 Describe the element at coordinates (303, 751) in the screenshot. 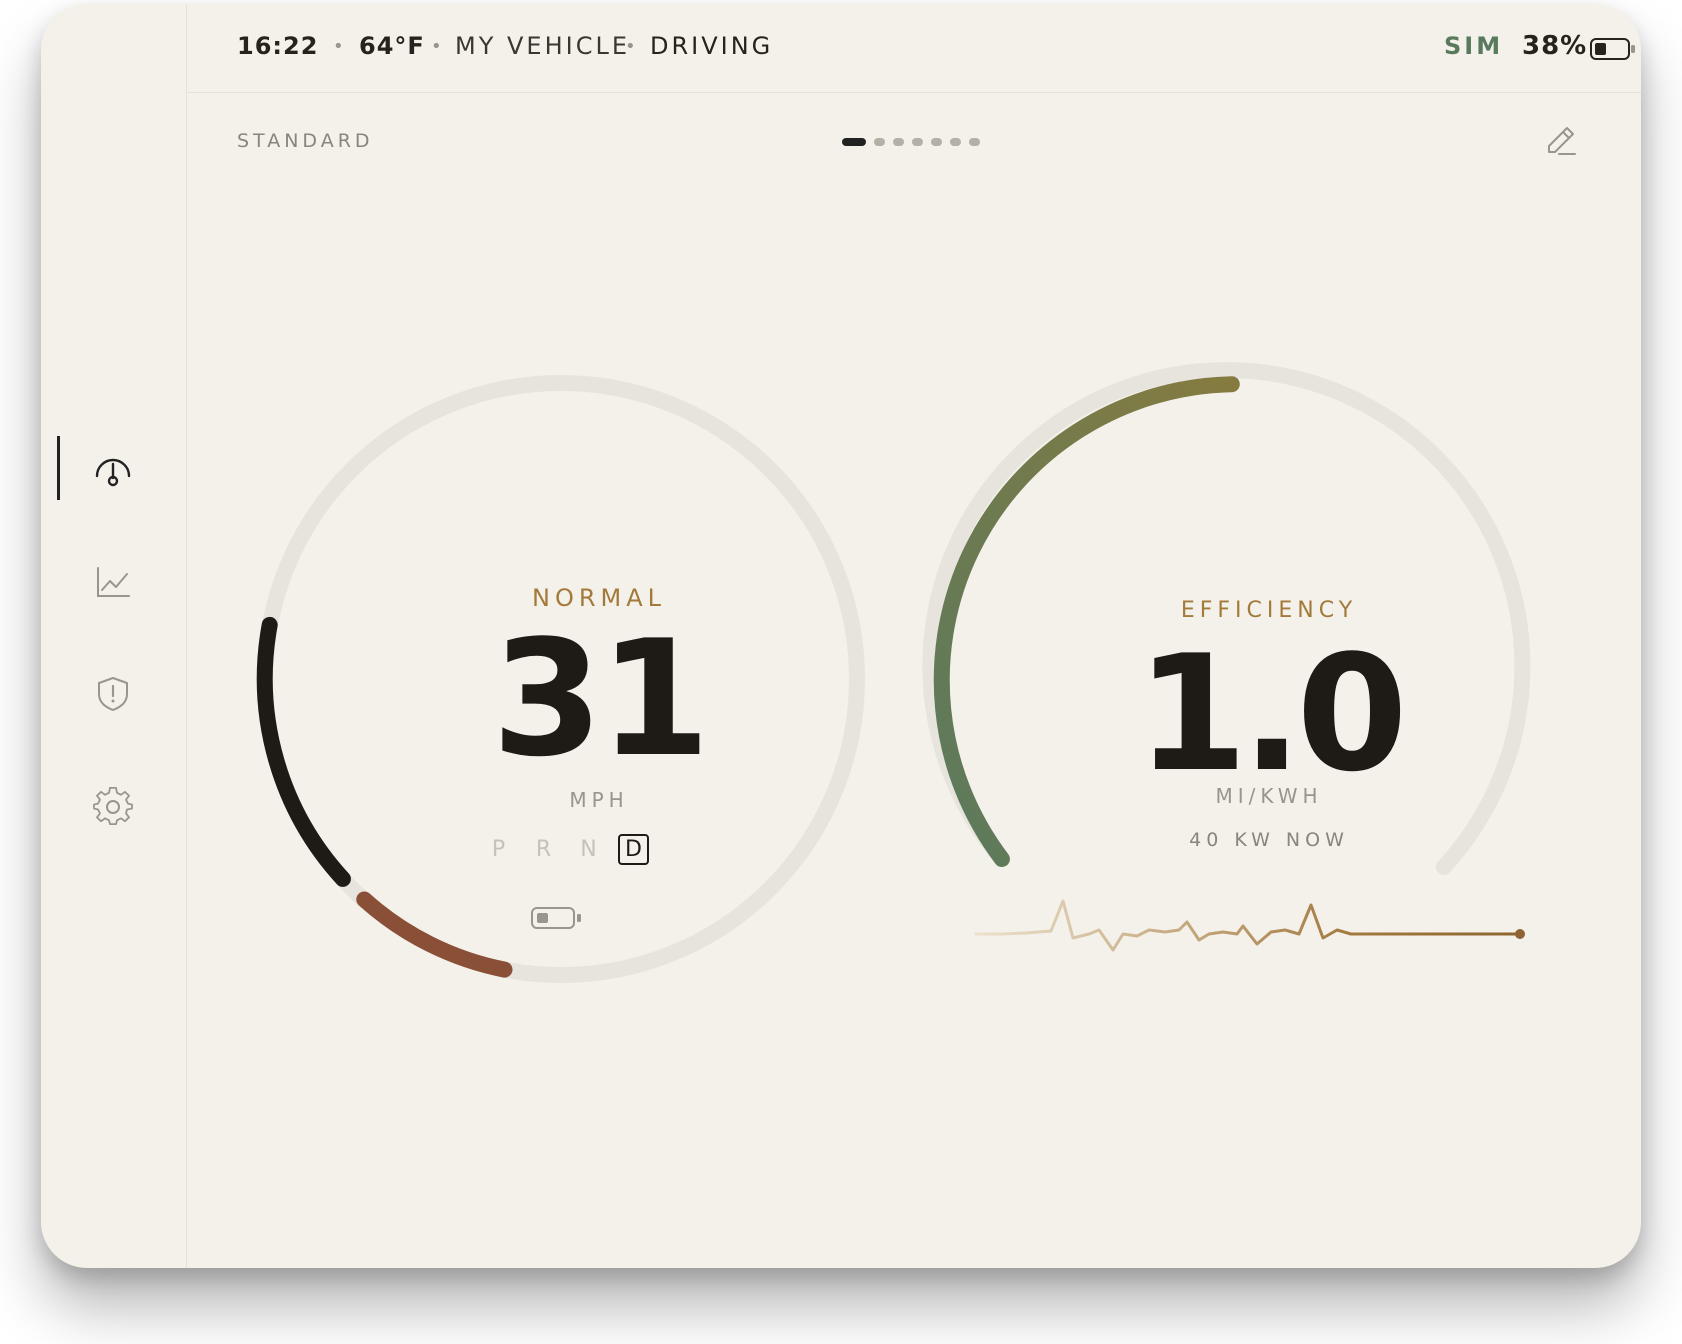

I see `speed-arc` at that location.